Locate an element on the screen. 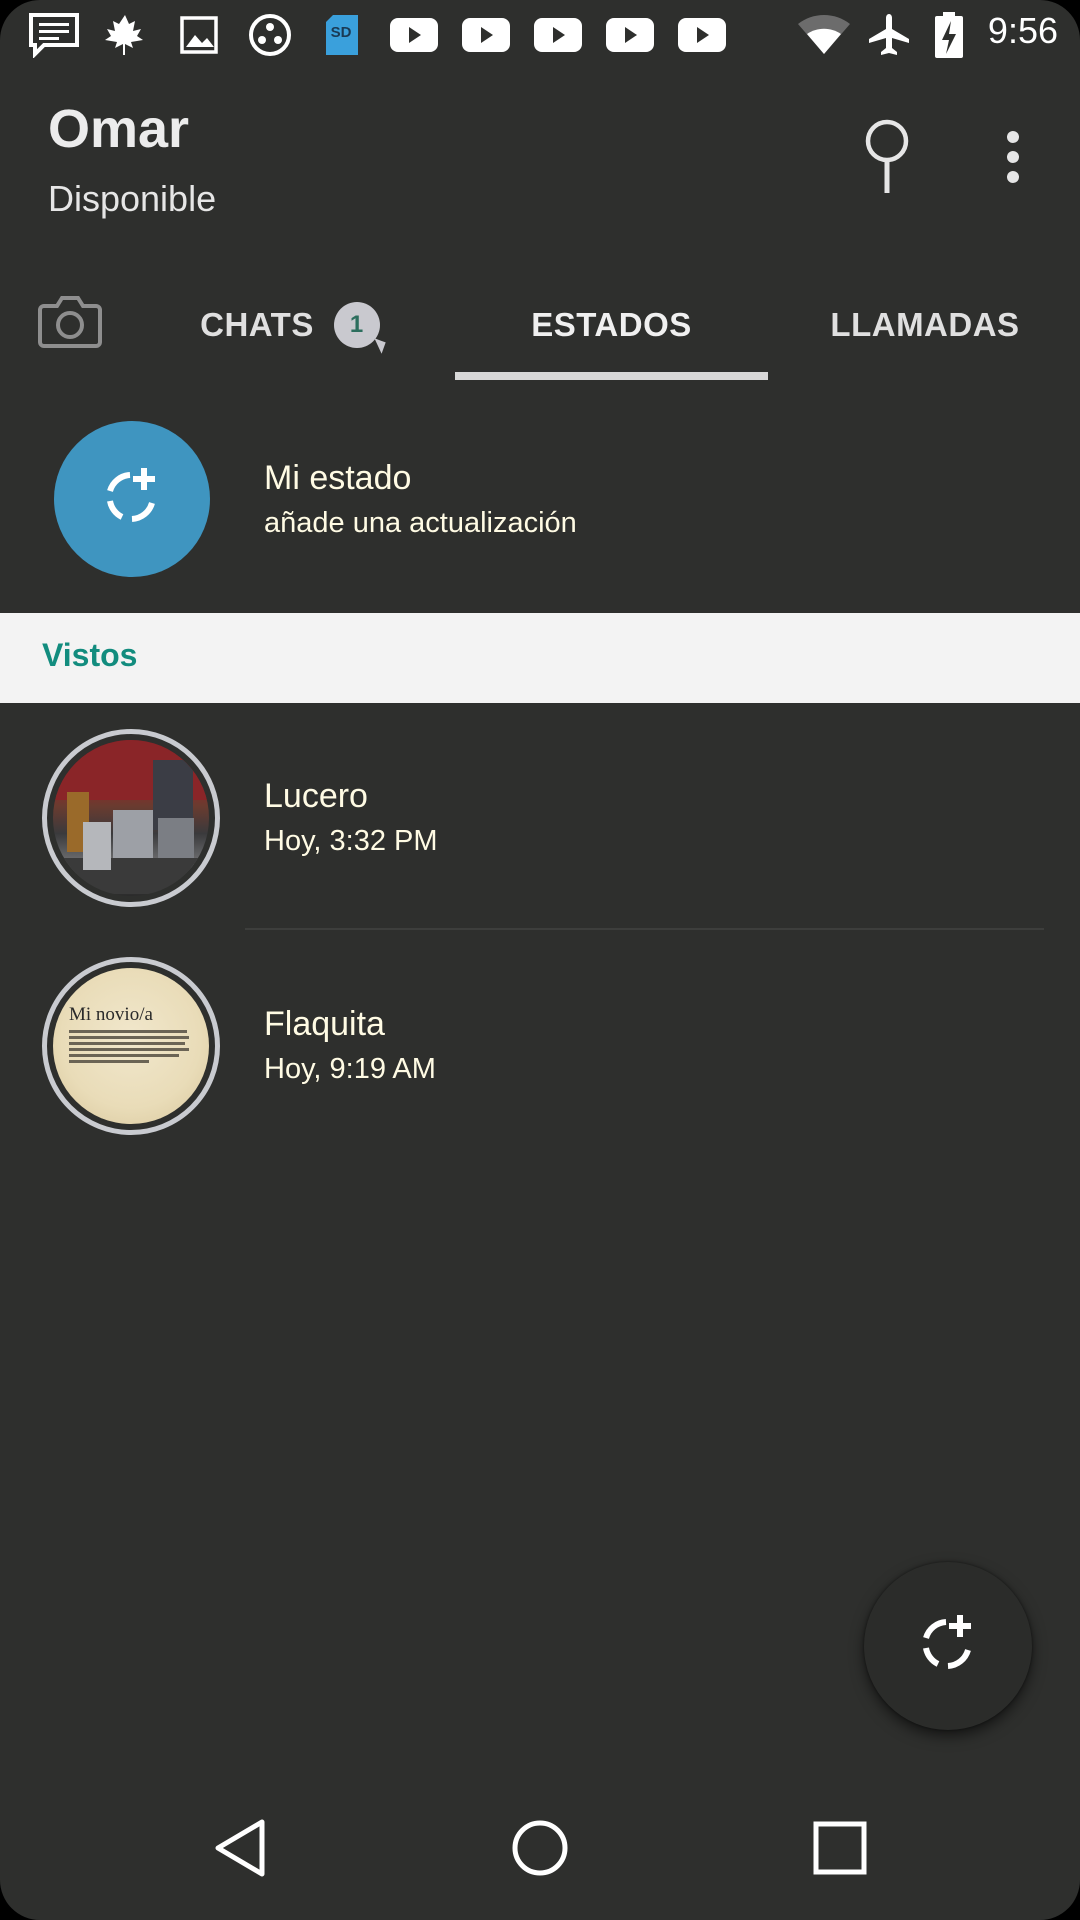  maple-leaf-icon is located at coordinates (125, 35).